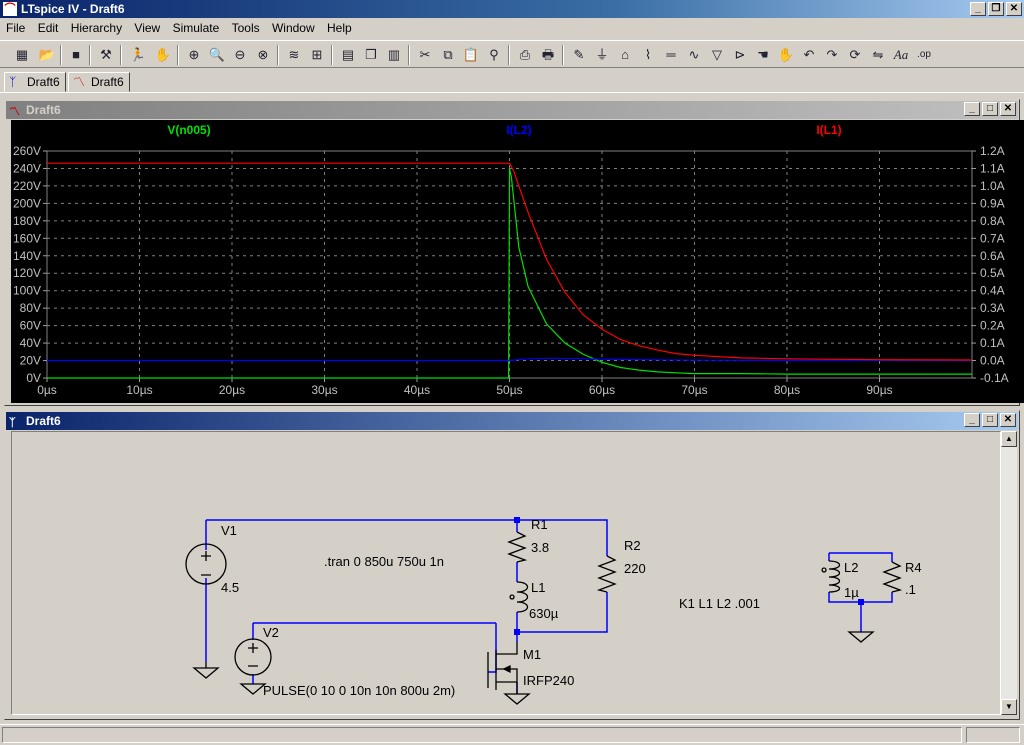 The width and height of the screenshot is (1024, 745). I want to click on r2-name: R2, so click(632, 545).